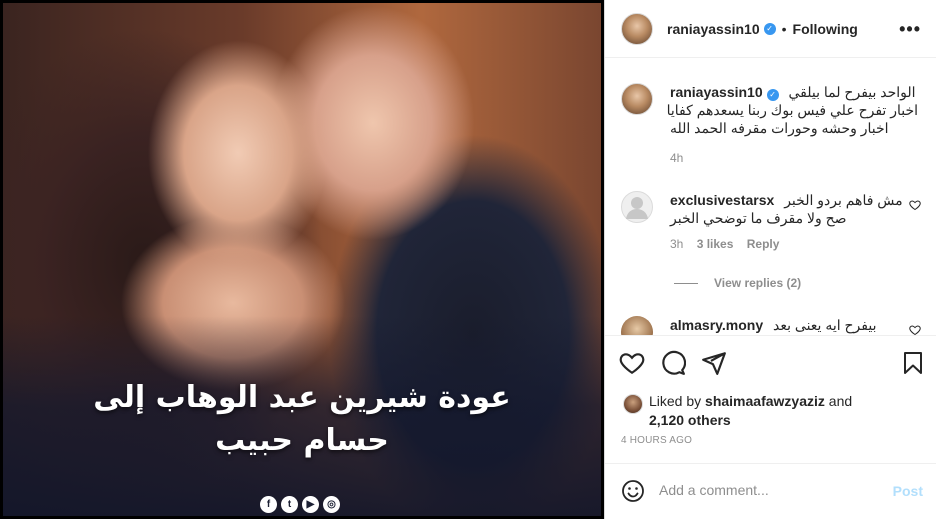  Describe the element at coordinates (633, 491) in the screenshot. I see `emoji-smiley-icon` at that location.